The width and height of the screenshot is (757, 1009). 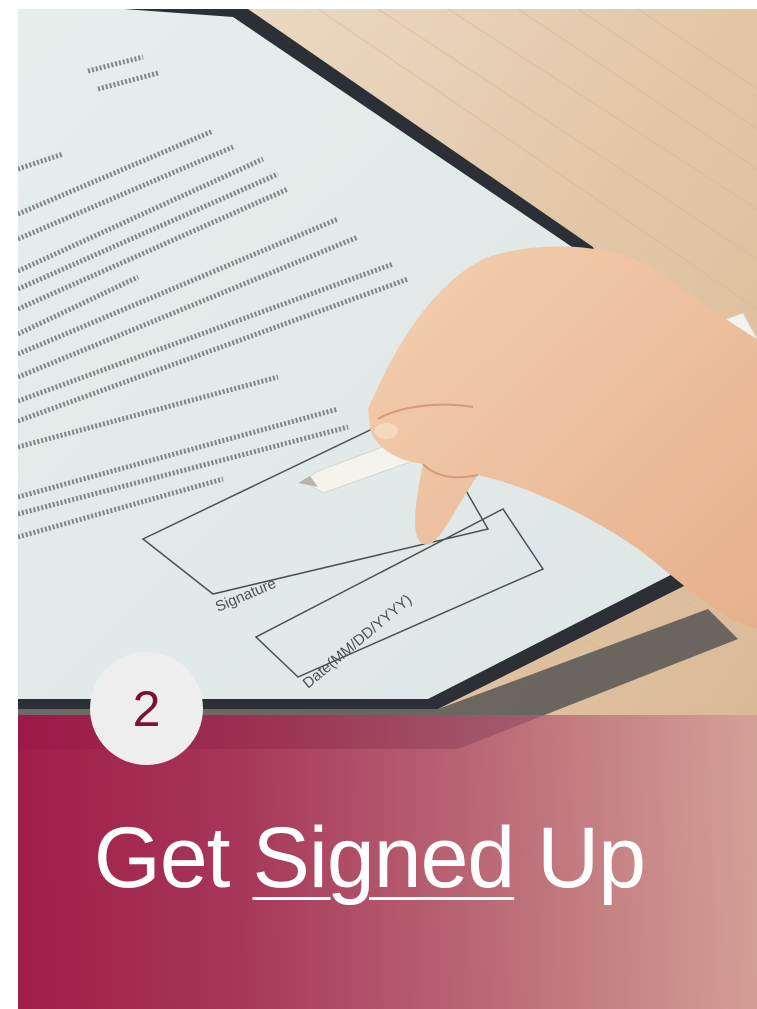 I want to click on step-number: 2, so click(x=146, y=708).